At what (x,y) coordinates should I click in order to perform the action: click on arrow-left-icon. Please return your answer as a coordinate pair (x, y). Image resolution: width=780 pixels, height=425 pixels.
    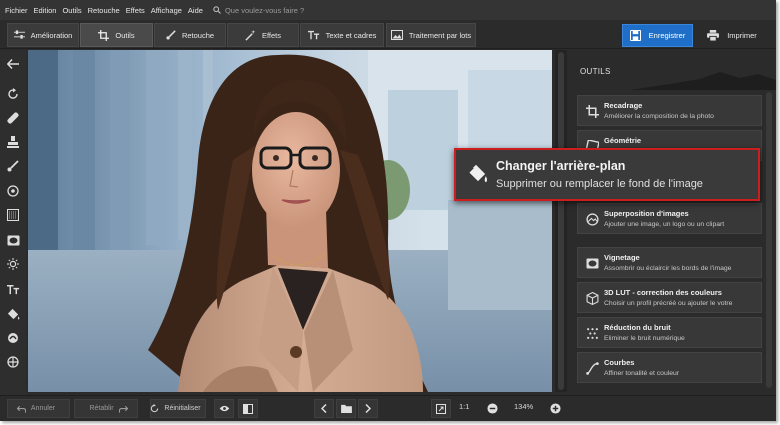
    Looking at the image, I should click on (13, 64).